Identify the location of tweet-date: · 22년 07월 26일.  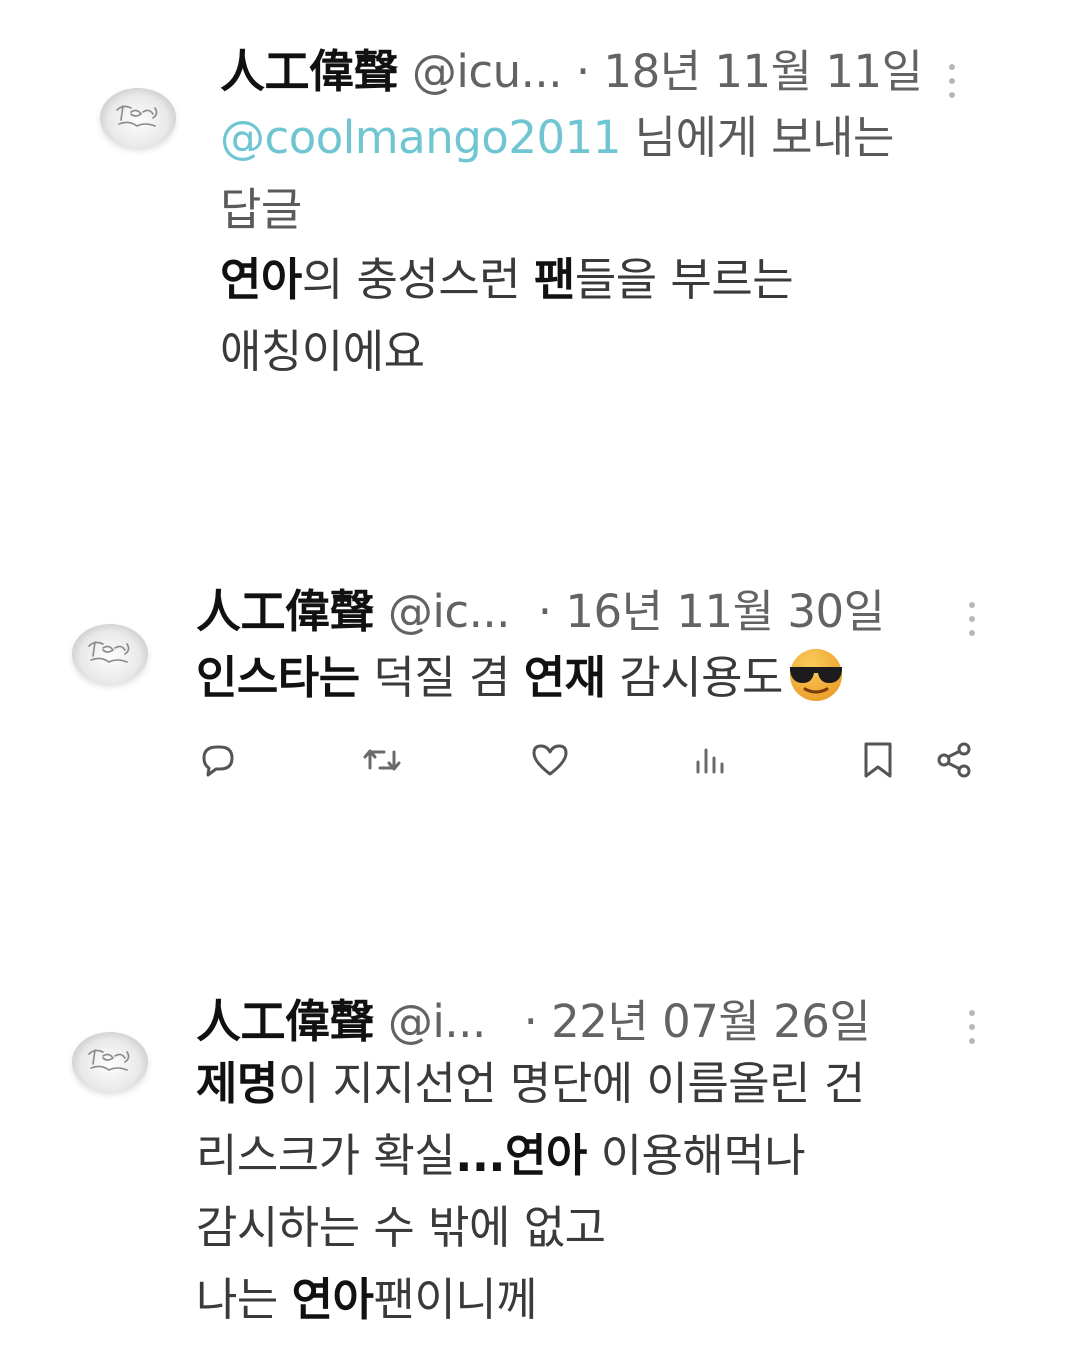
(697, 1021).